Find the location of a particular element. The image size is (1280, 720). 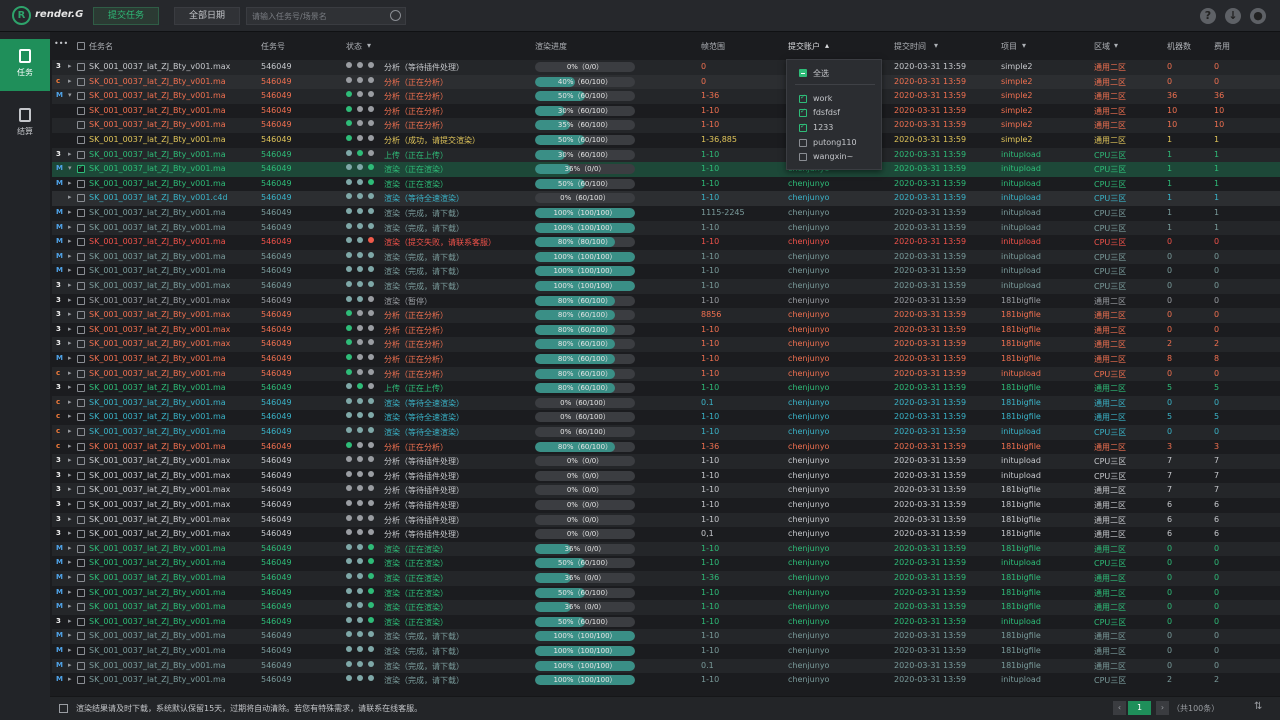

col-progress: 渲染进度 is located at coordinates (551, 46).